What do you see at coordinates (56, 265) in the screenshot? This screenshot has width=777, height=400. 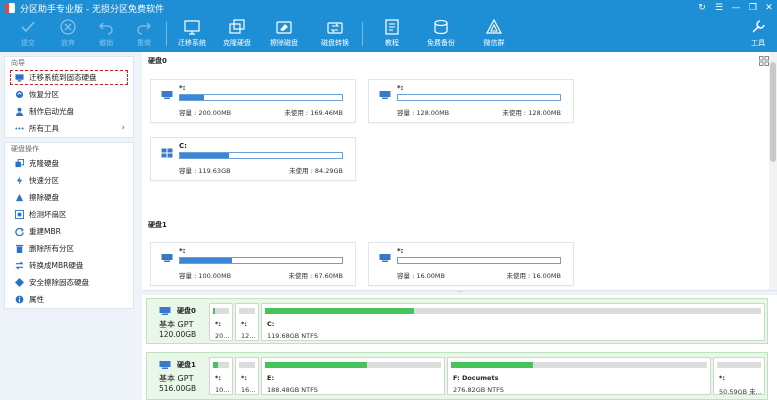 I see `sidebar-item-label: 转换成MBR硬盘` at bounding box center [56, 265].